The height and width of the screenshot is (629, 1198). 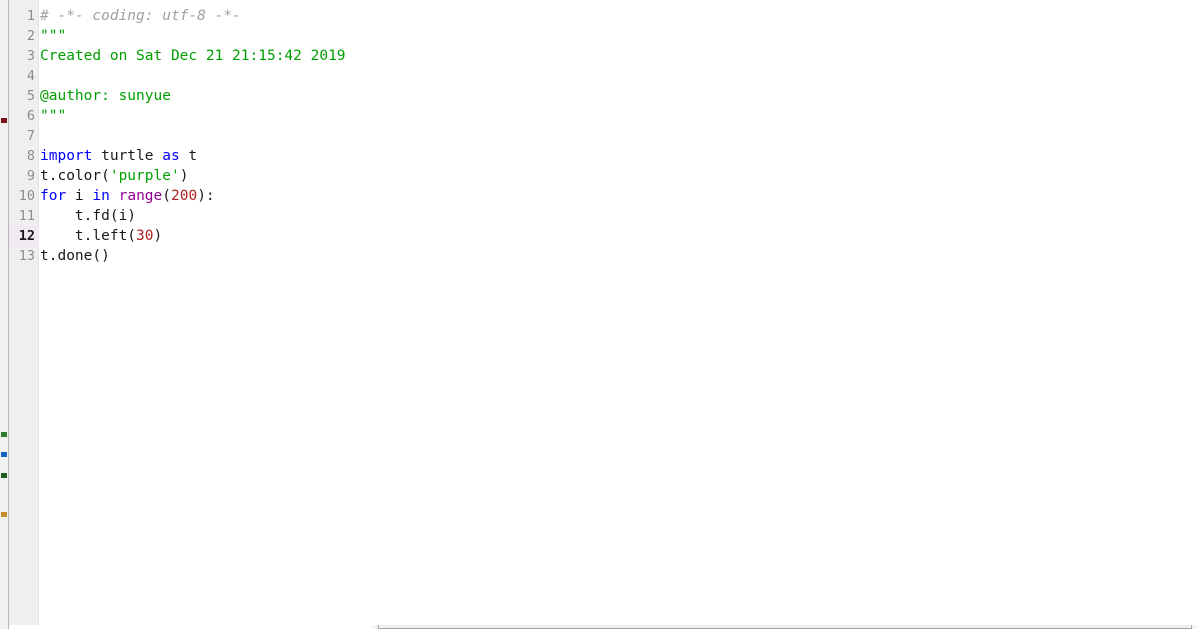 I want to click on code-token-comment: # -*- coding: utf-8 -*-, so click(x=140, y=16).